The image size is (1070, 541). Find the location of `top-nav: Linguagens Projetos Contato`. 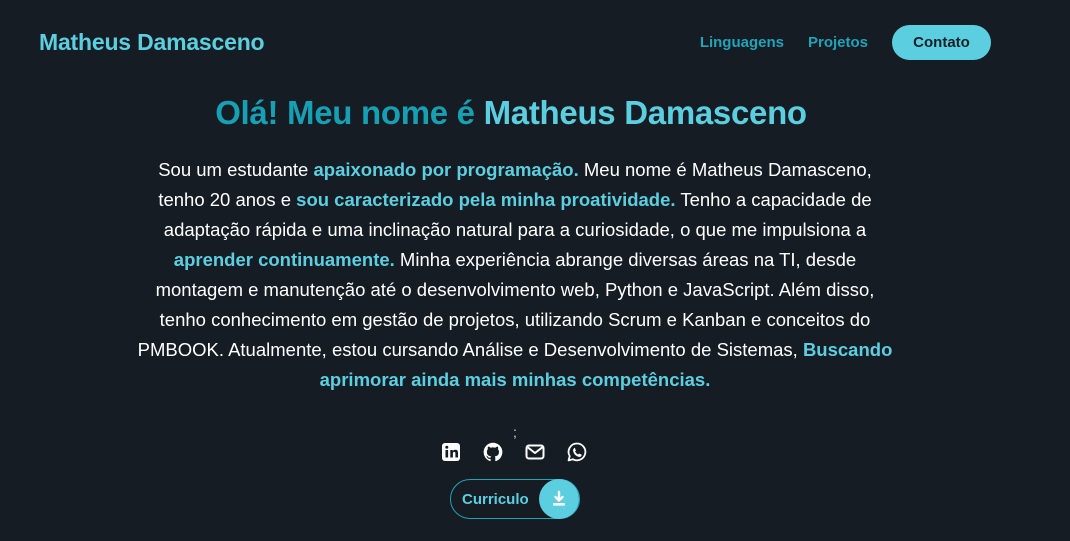

top-nav: Linguagens Projetos Contato is located at coordinates (845, 42).